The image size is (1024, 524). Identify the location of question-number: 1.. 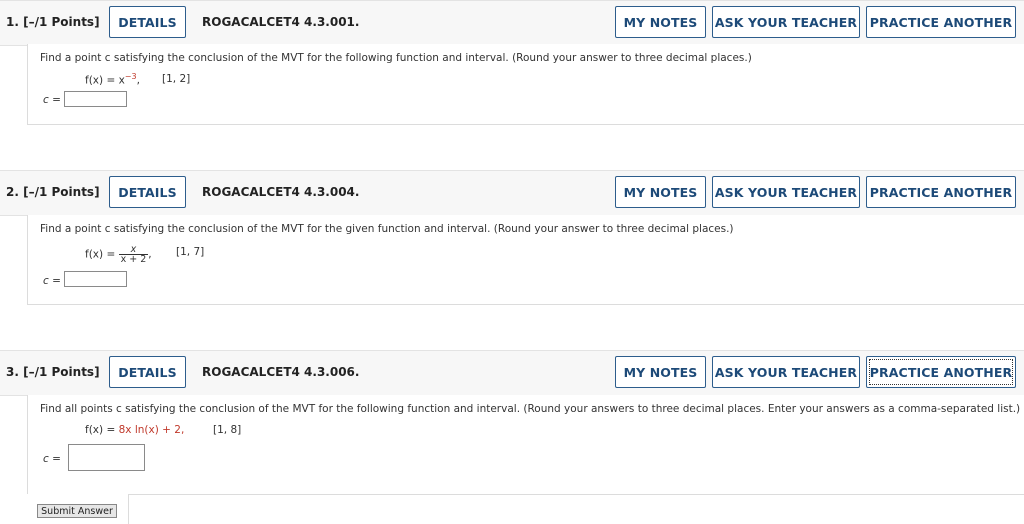
(12, 22).